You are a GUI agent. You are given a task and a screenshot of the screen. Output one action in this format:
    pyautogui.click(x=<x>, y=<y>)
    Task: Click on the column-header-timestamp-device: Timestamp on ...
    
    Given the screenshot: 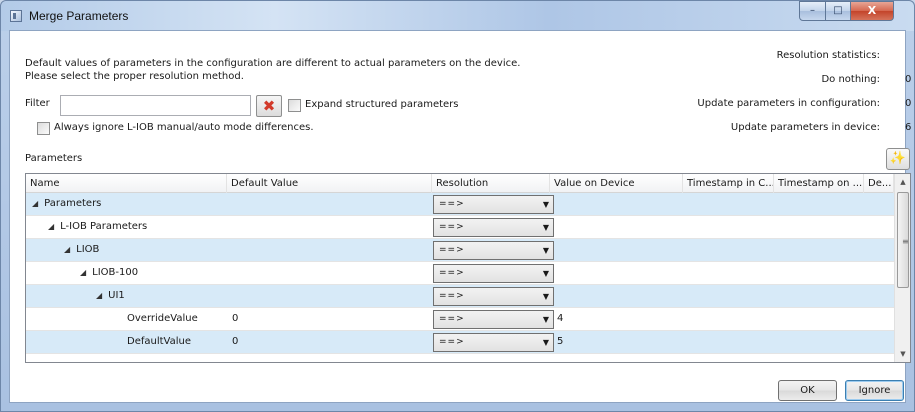 What is the action you would take?
    pyautogui.click(x=819, y=183)
    